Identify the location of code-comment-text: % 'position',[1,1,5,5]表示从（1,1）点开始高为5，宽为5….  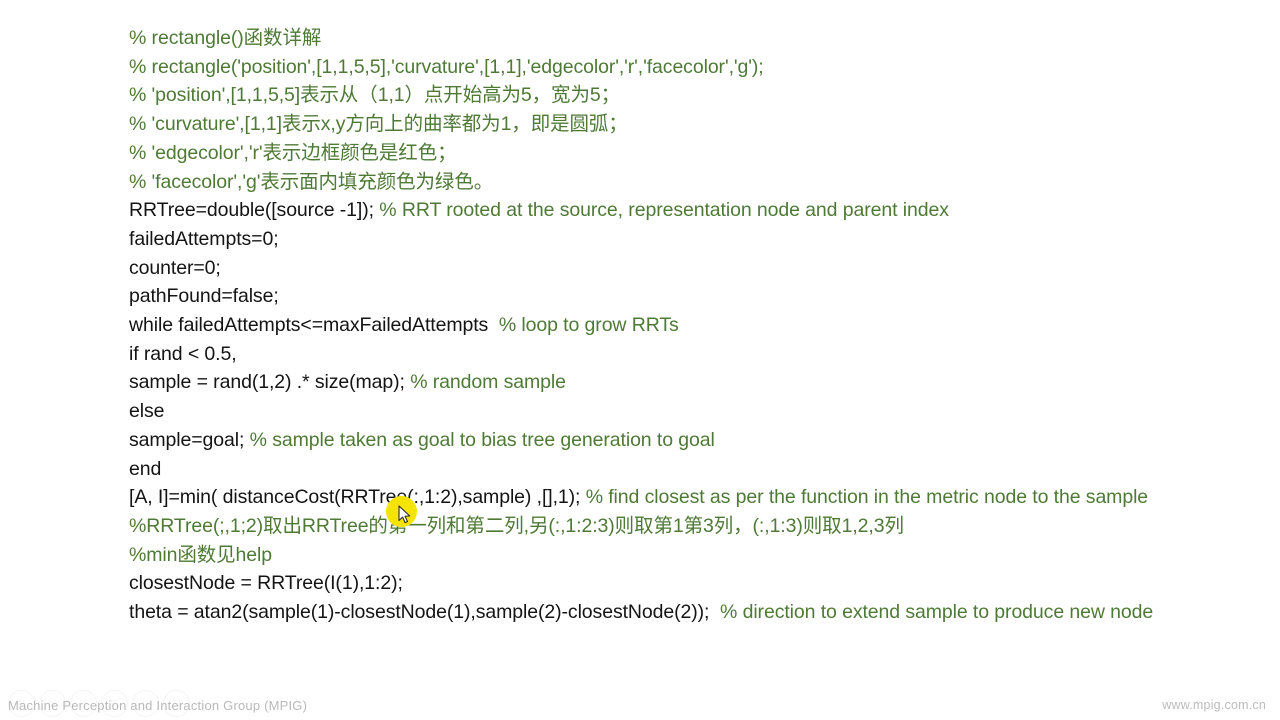
(374, 95).